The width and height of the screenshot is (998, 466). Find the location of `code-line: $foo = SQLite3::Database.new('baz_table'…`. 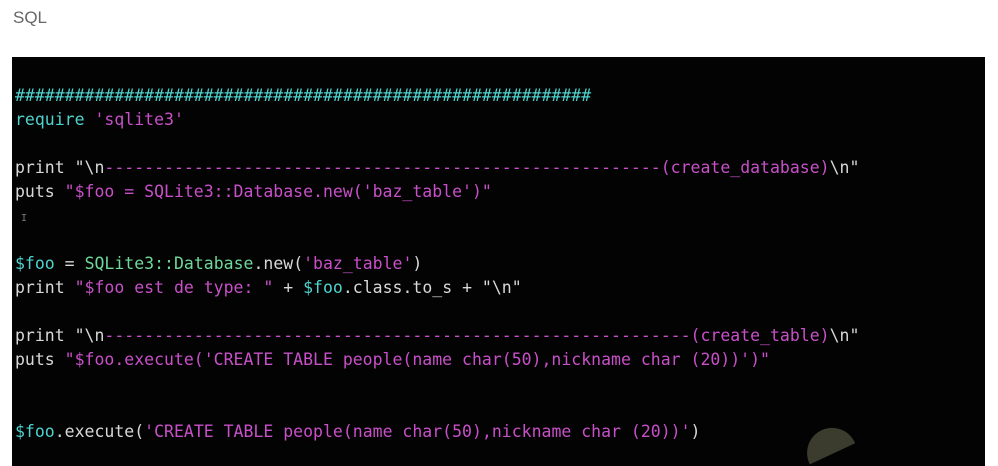

code-line: $foo = SQLite3::Database.new('baz_table'… is located at coordinates (437, 264).